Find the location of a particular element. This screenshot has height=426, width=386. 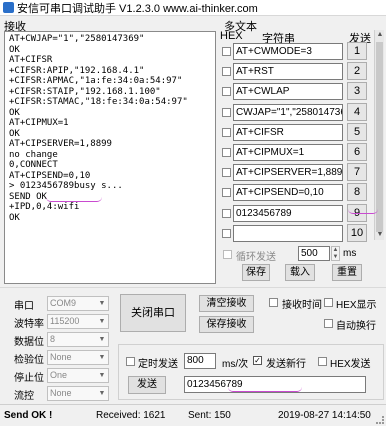

timed-interval-unit: ms/次 is located at coordinates (235, 364).